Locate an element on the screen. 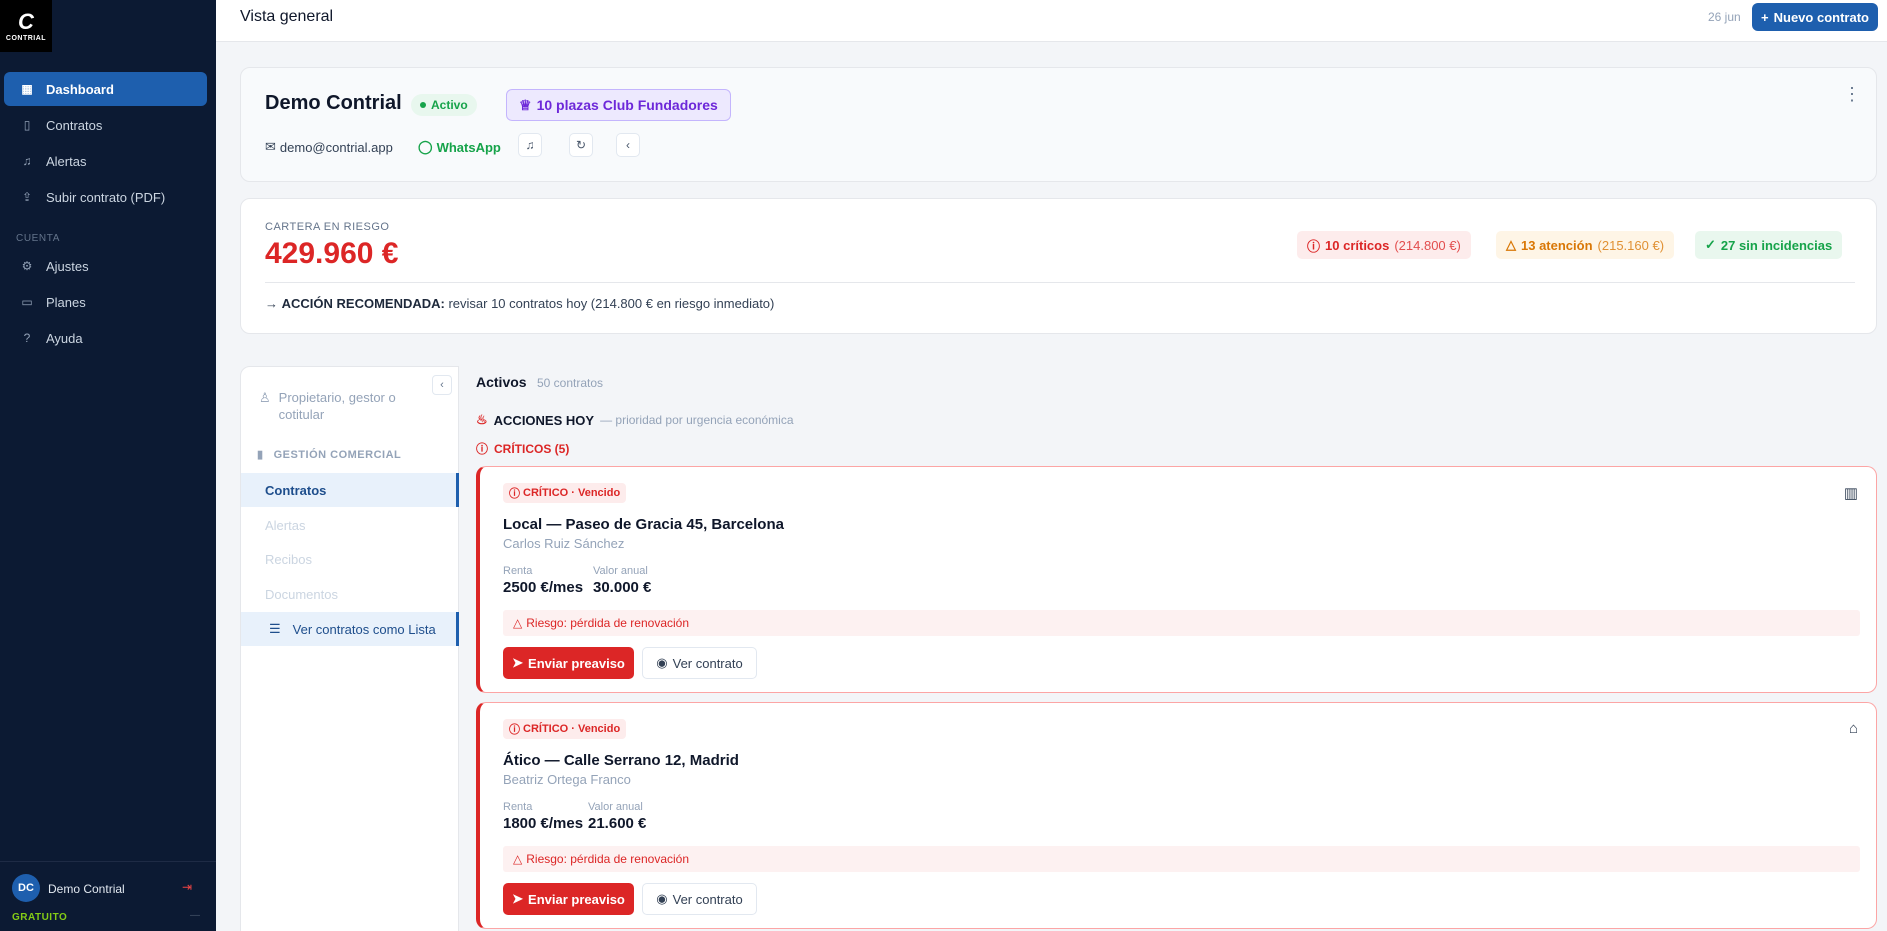  building-icon: ▥ is located at coordinates (1850, 493).